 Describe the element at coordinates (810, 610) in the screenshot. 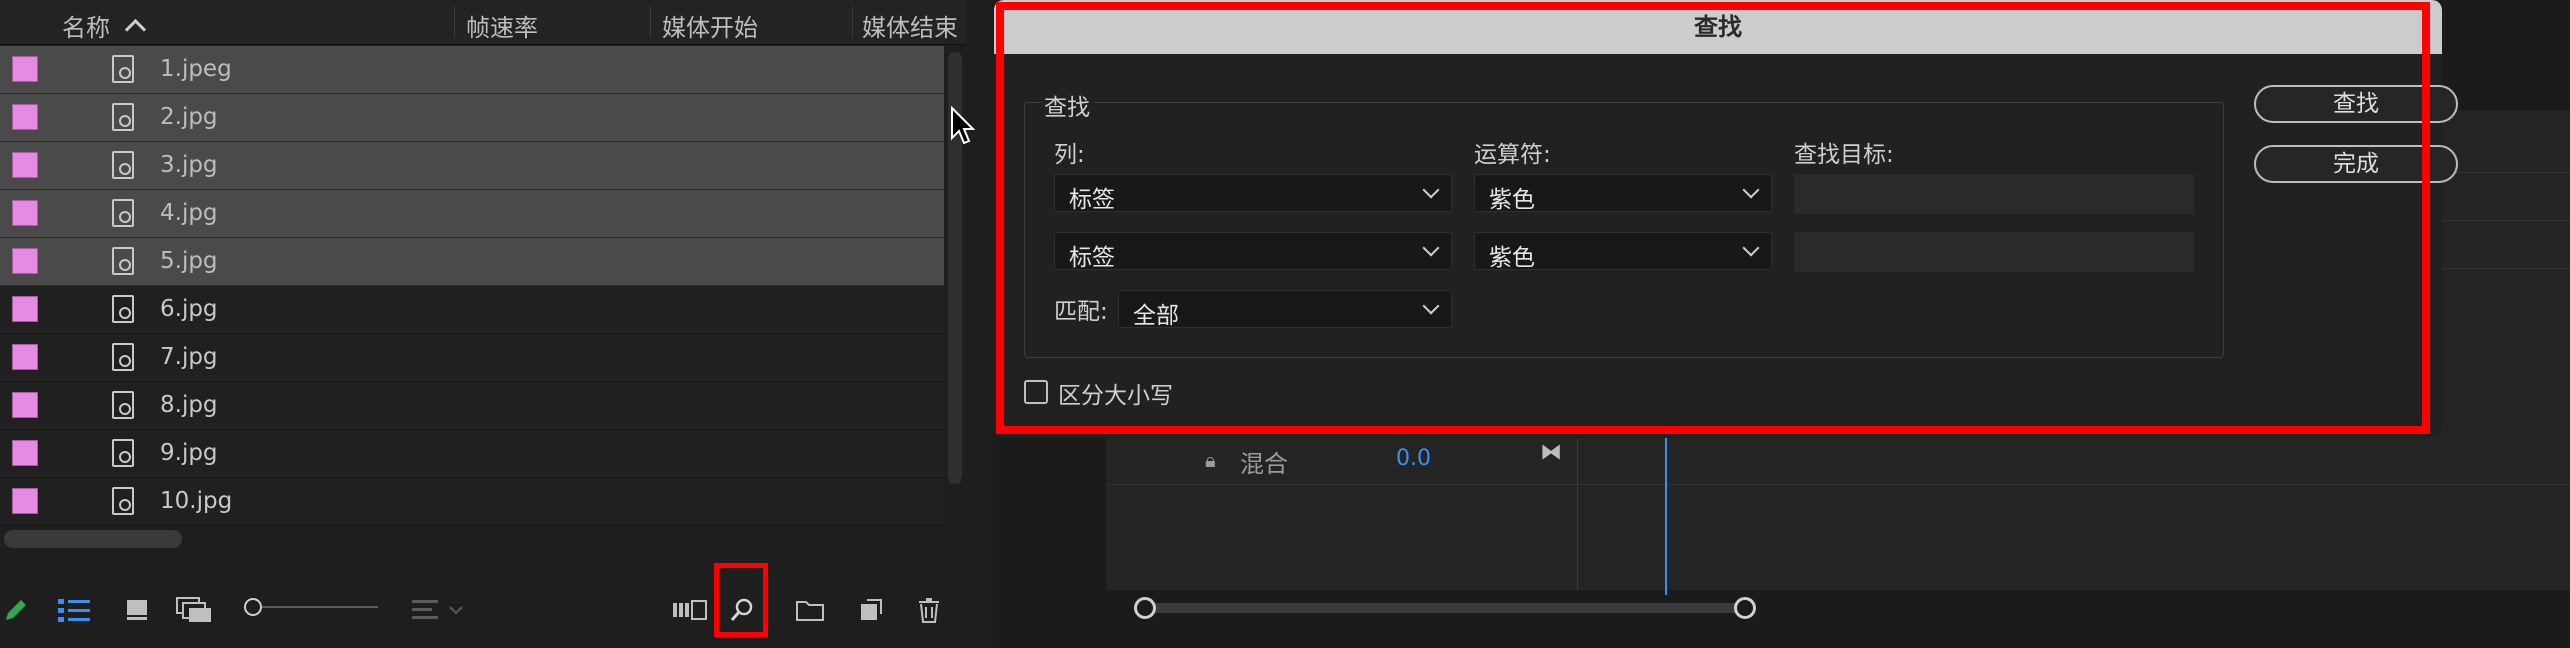

I see `new-bin-icon` at that location.